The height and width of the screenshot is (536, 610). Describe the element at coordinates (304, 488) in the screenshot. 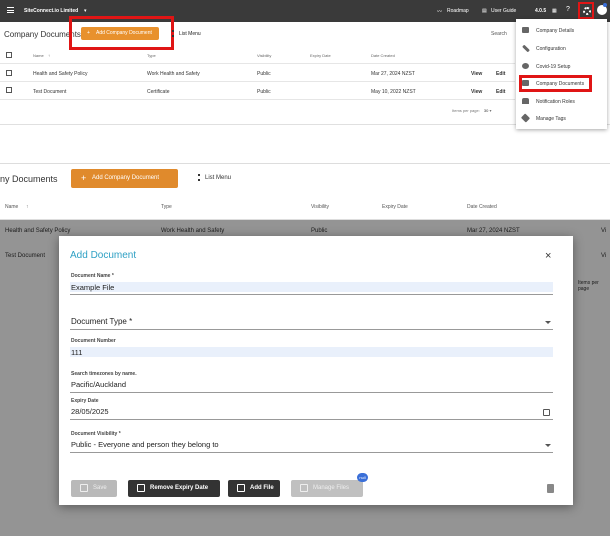

I see `folder-icon` at that location.